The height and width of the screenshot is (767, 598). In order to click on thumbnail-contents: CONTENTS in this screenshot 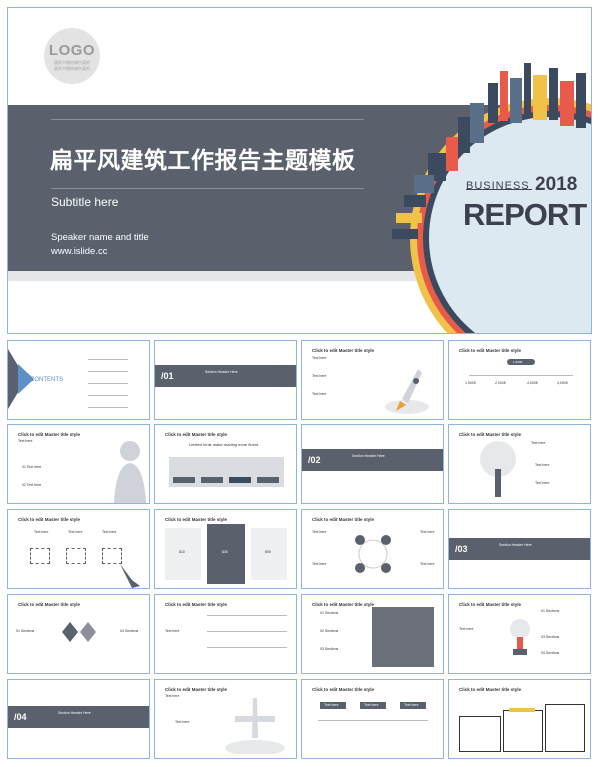, I will do `click(78, 380)`.